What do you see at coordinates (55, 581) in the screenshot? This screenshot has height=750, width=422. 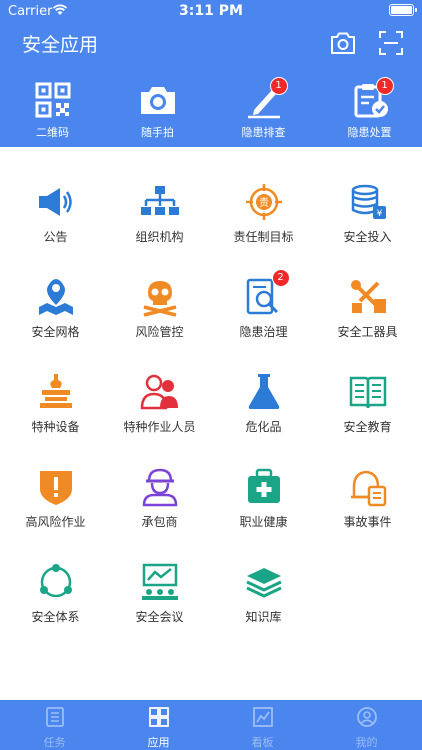 I see `cycle-icon` at bounding box center [55, 581].